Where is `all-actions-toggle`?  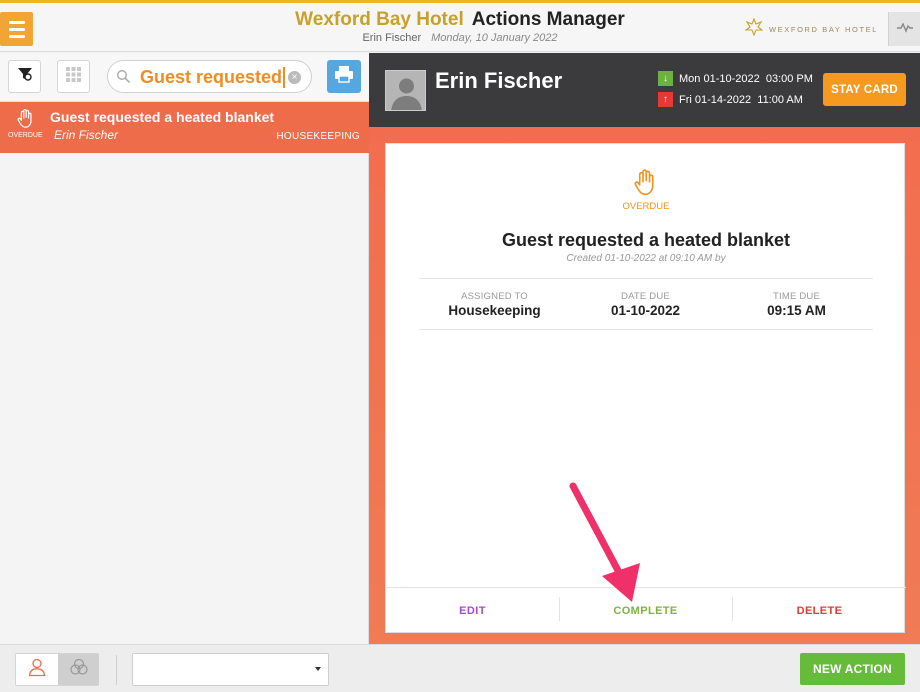 all-actions-toggle is located at coordinates (78, 669).